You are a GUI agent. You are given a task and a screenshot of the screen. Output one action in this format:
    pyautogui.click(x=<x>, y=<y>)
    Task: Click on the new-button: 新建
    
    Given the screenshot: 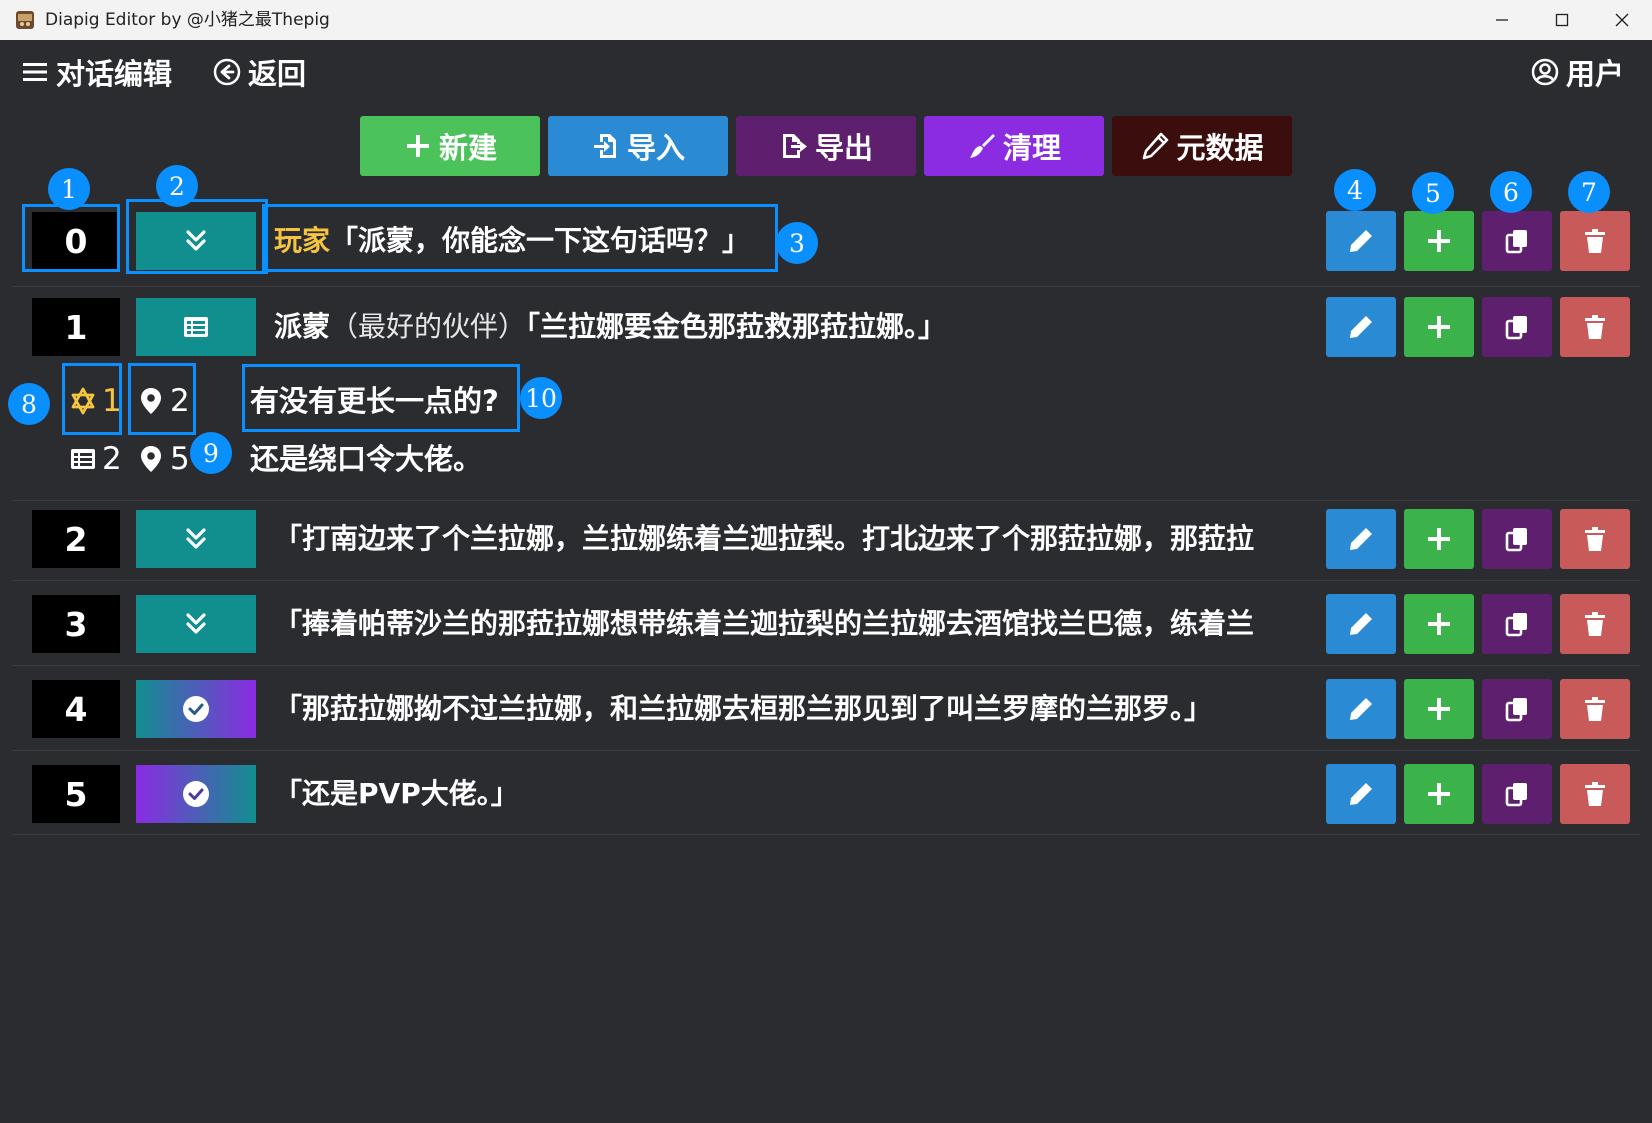 What is the action you would take?
    pyautogui.click(x=450, y=146)
    